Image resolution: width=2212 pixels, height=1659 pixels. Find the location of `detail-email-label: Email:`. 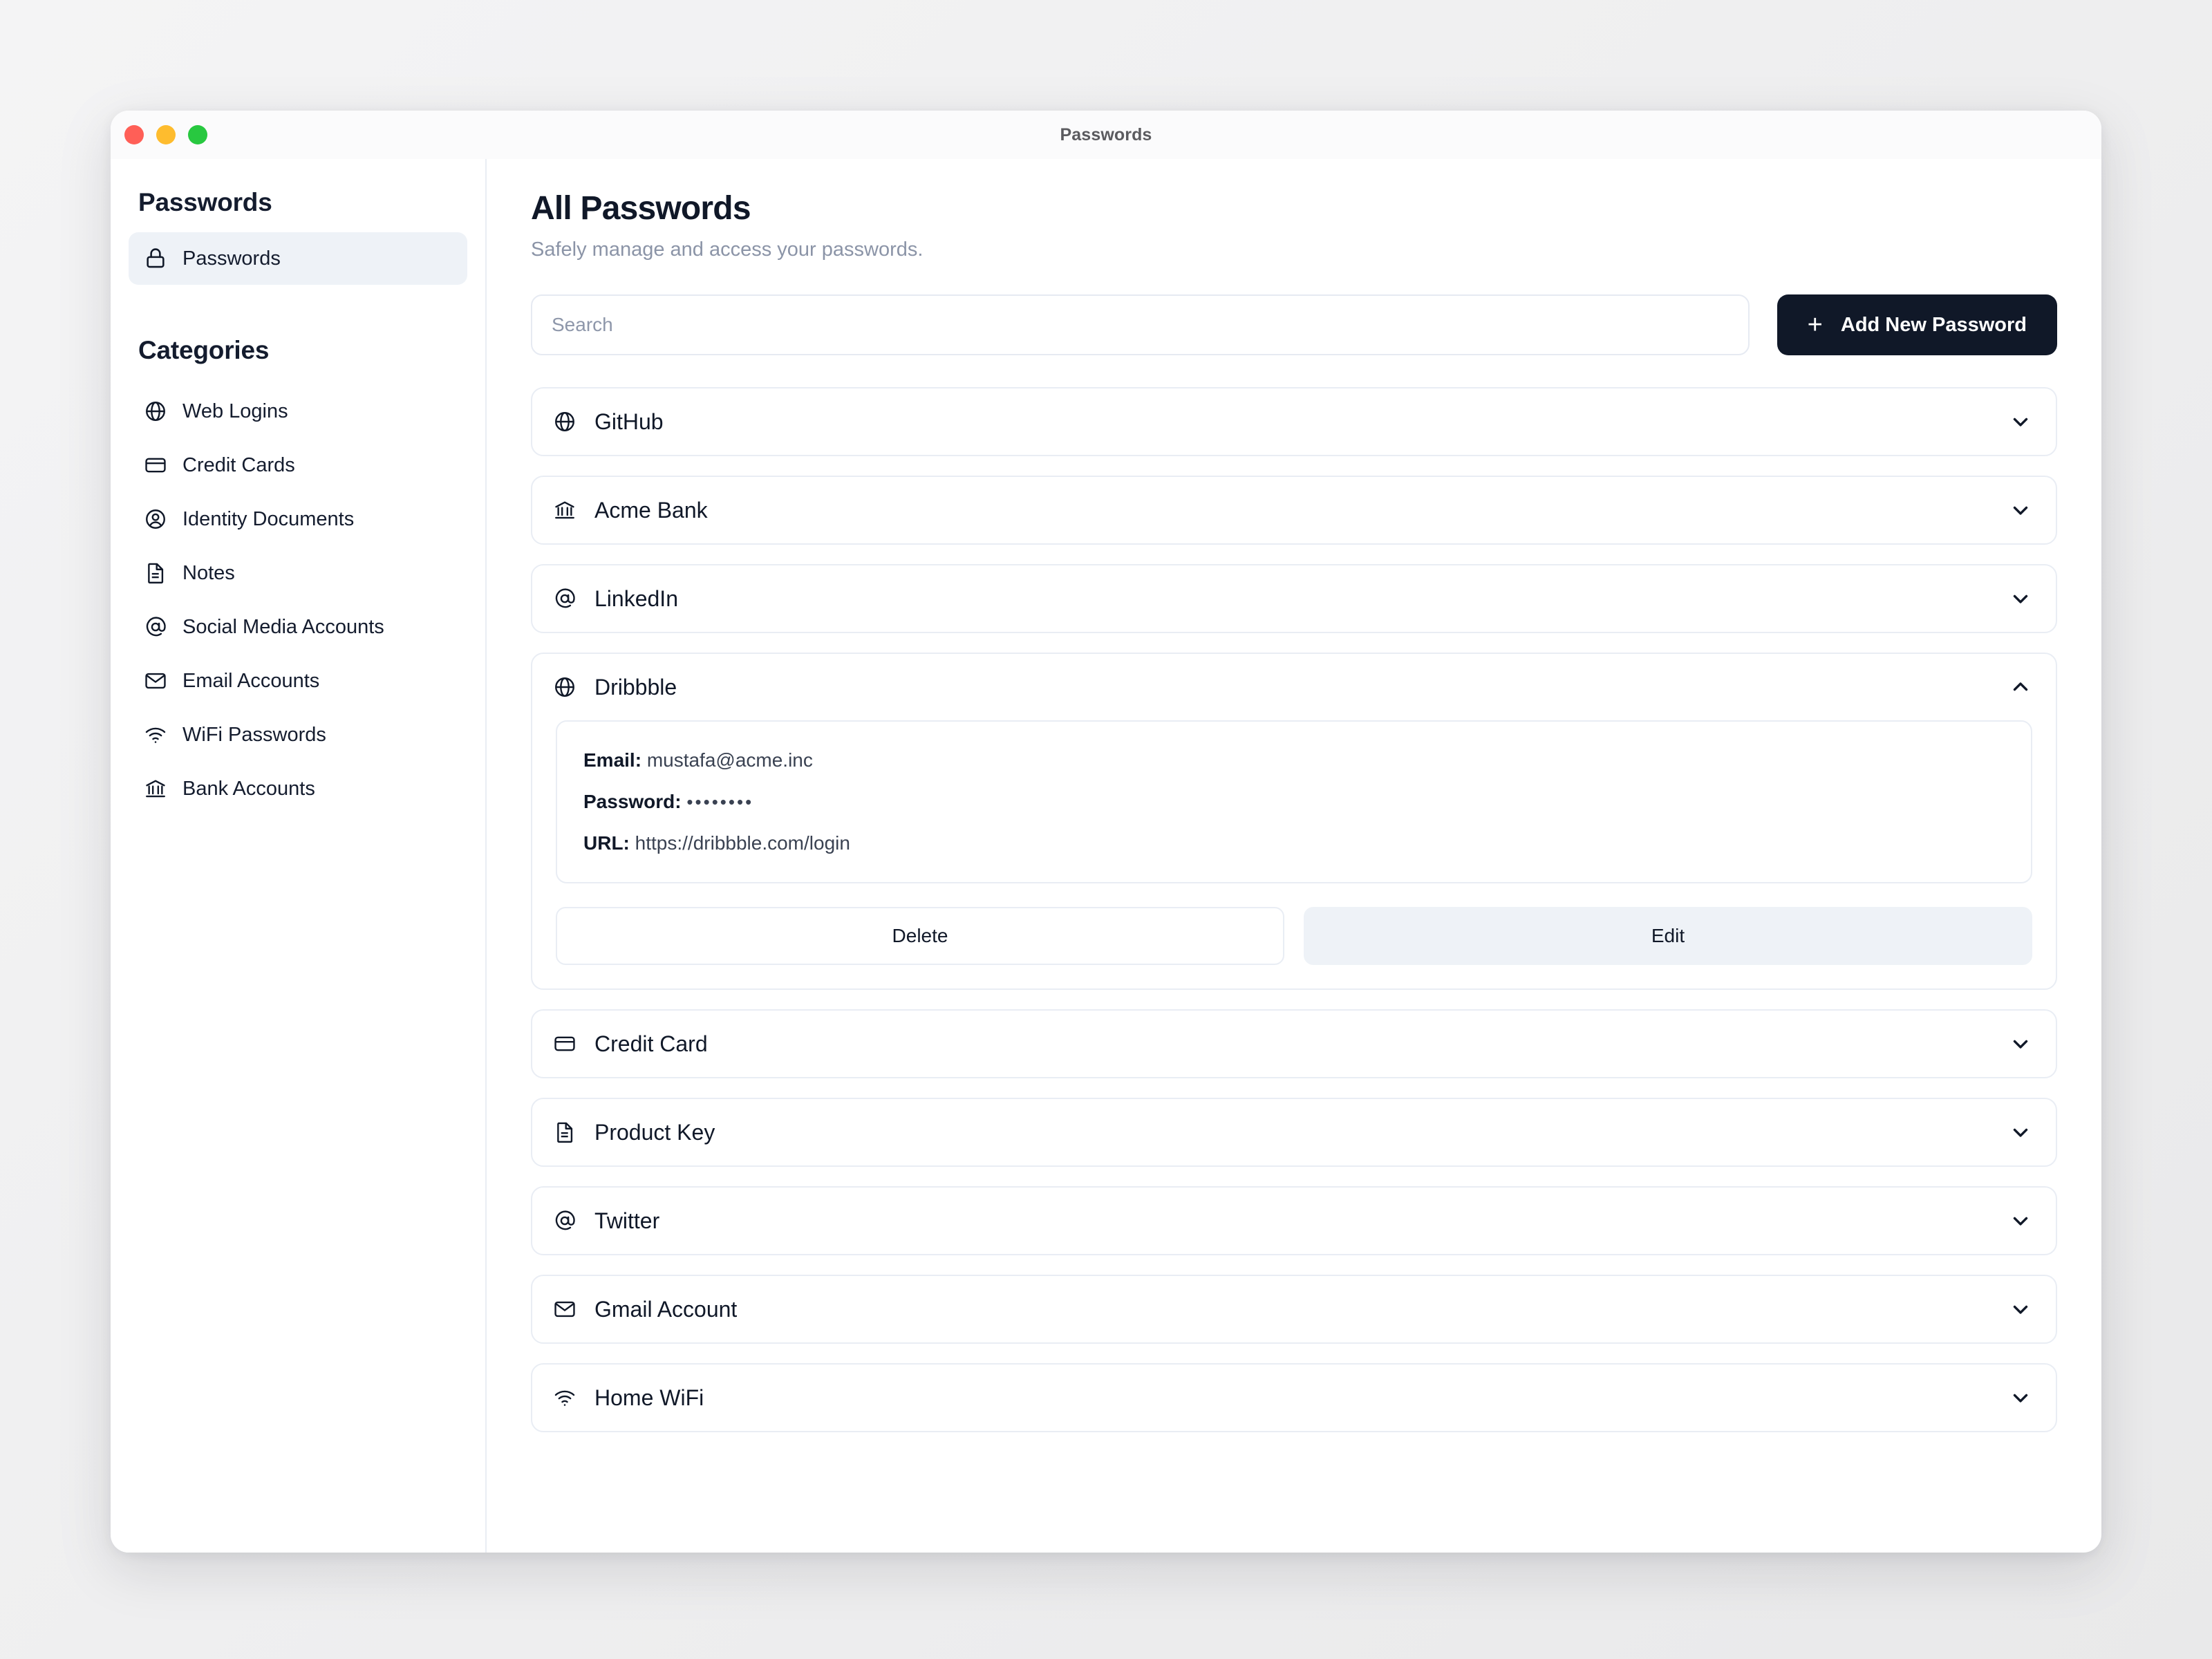

detail-email-label: Email: is located at coordinates (612, 760).